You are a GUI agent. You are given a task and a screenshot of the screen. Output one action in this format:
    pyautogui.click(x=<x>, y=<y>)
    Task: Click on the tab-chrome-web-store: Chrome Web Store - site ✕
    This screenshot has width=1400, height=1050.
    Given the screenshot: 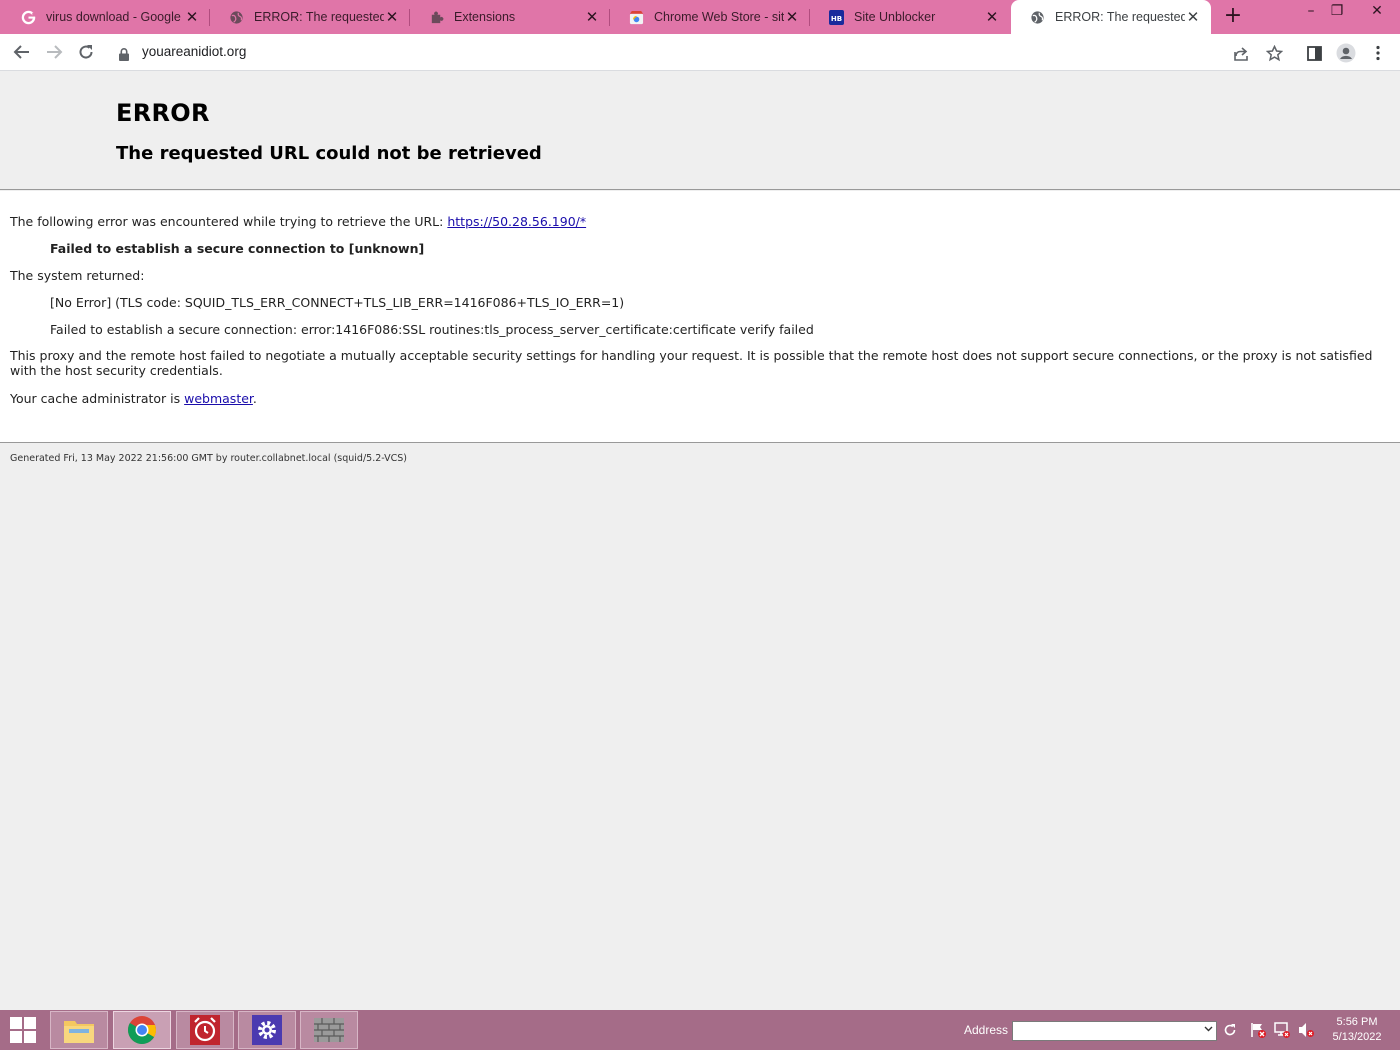 What is the action you would take?
    pyautogui.click(x=710, y=17)
    